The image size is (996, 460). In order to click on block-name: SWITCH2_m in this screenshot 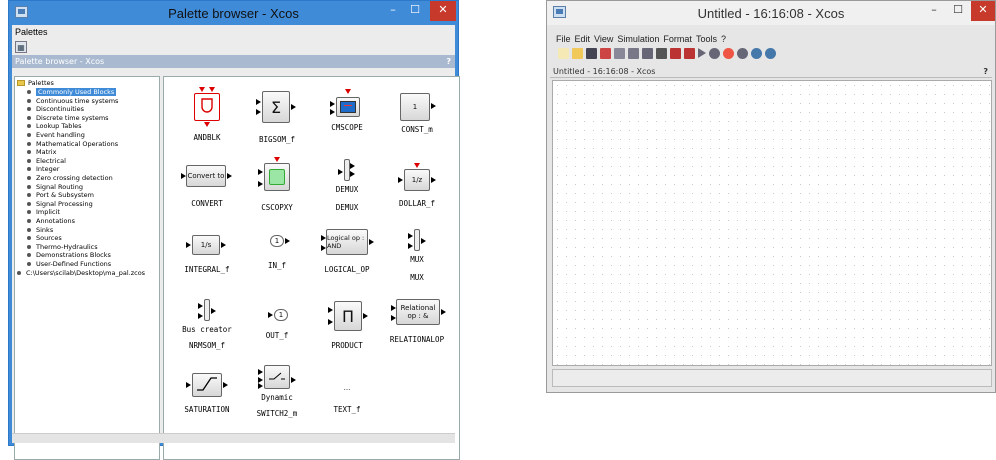, I will do `click(277, 413)`.